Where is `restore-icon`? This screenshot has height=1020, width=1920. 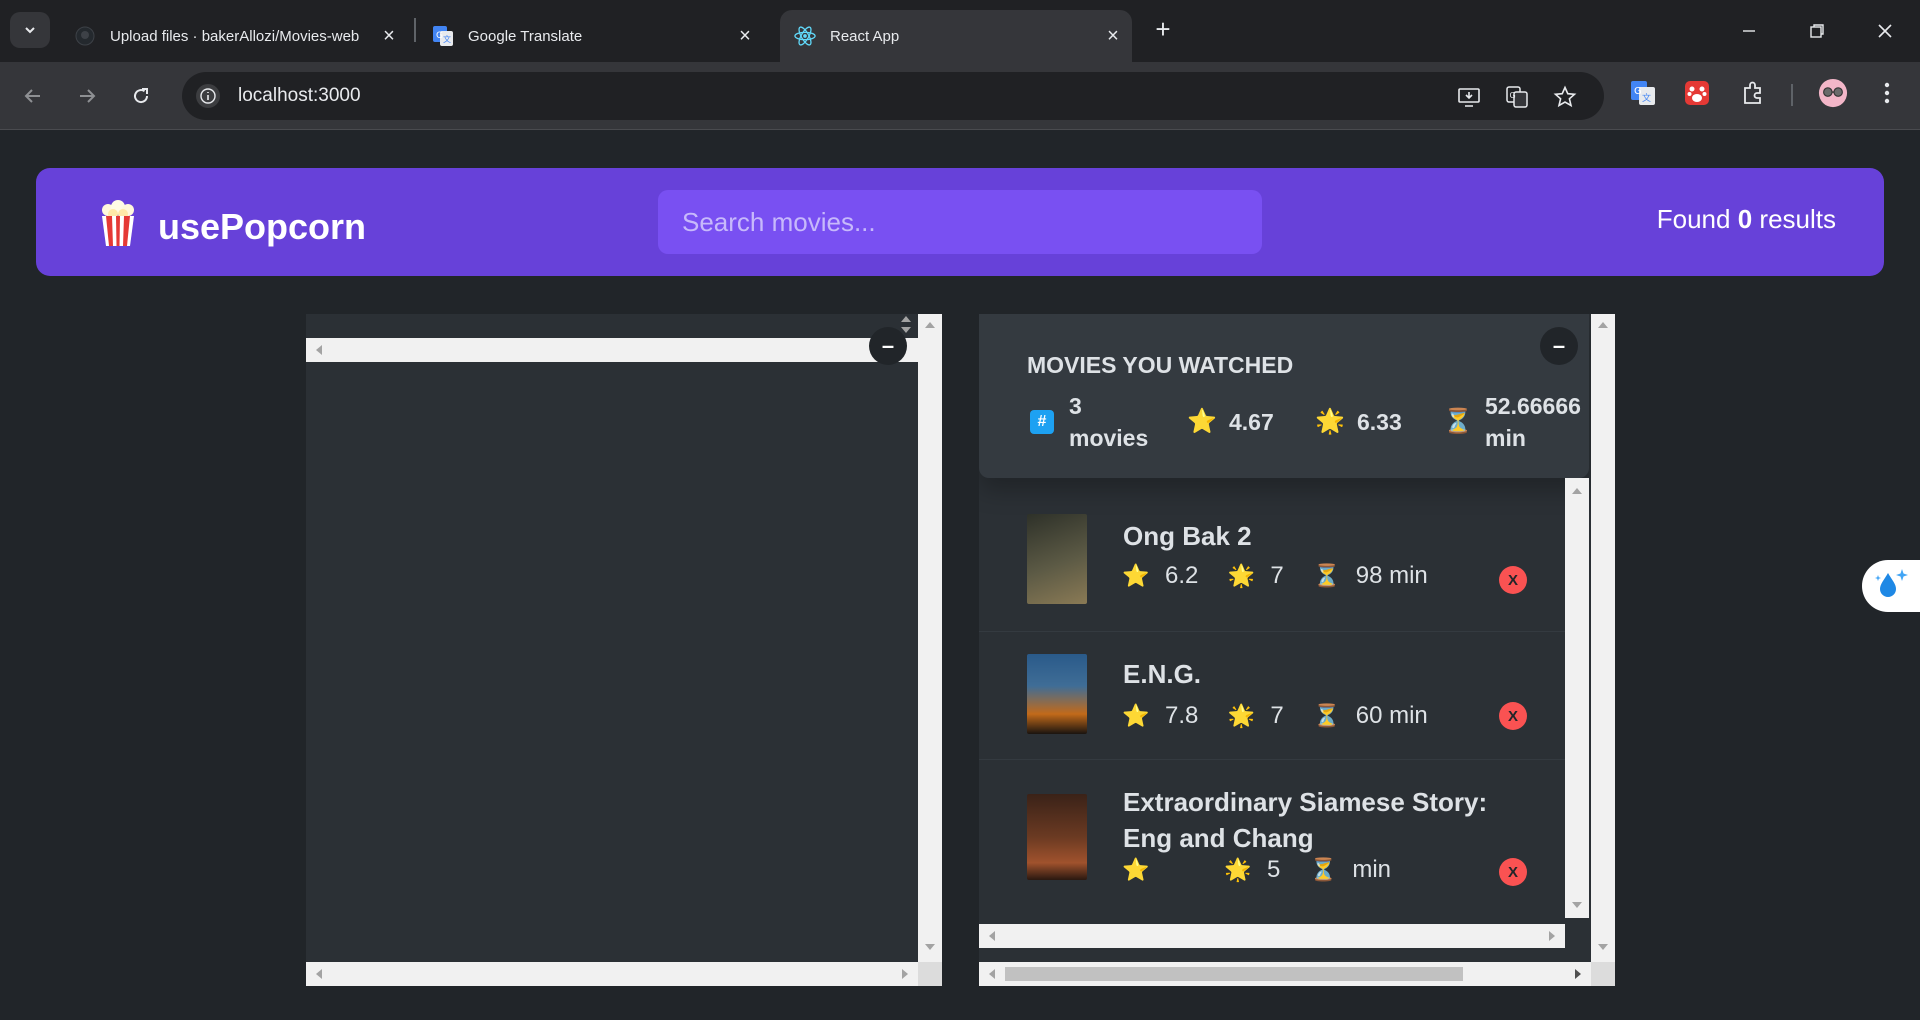 restore-icon is located at coordinates (1817, 31).